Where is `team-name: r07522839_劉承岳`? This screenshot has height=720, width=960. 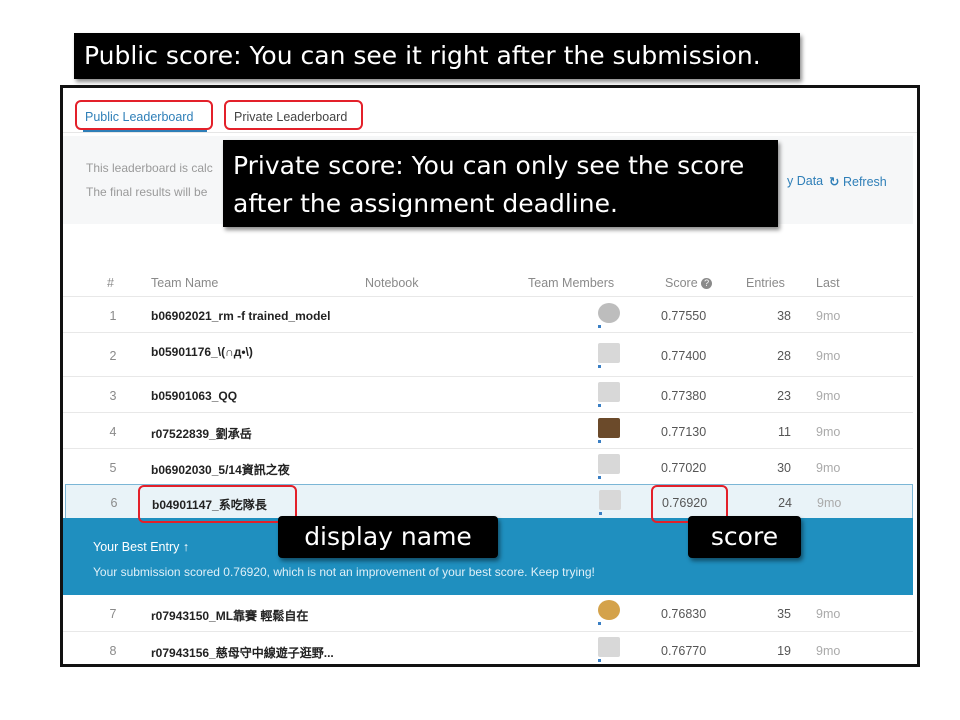
team-name: r07522839_劉承岳 is located at coordinates (201, 433).